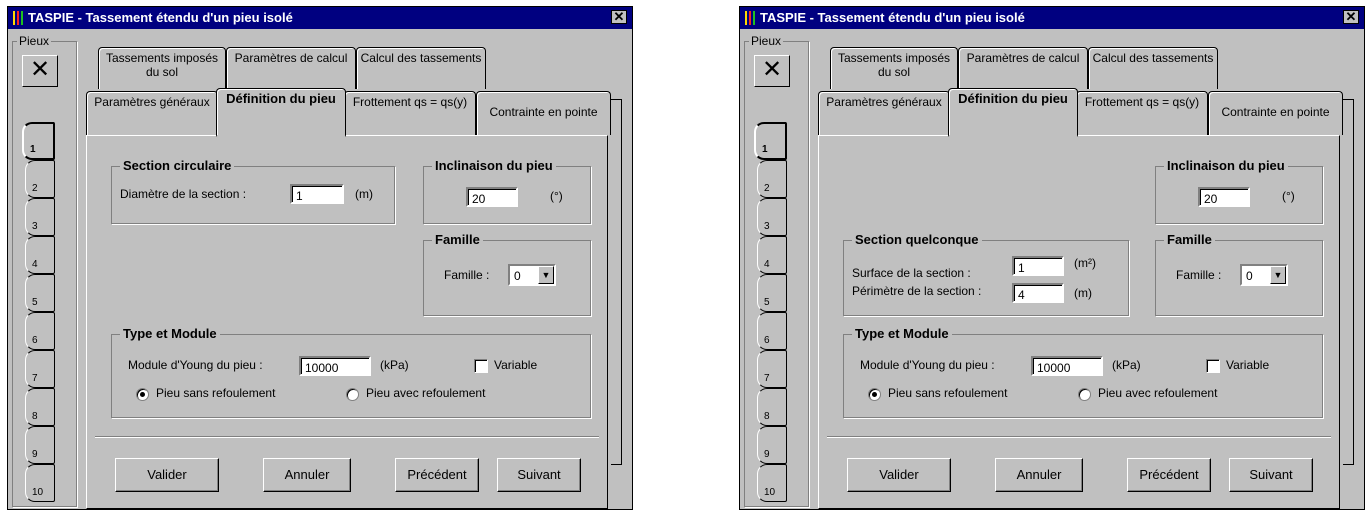  I want to click on diametre-input: 1, so click(317, 194).